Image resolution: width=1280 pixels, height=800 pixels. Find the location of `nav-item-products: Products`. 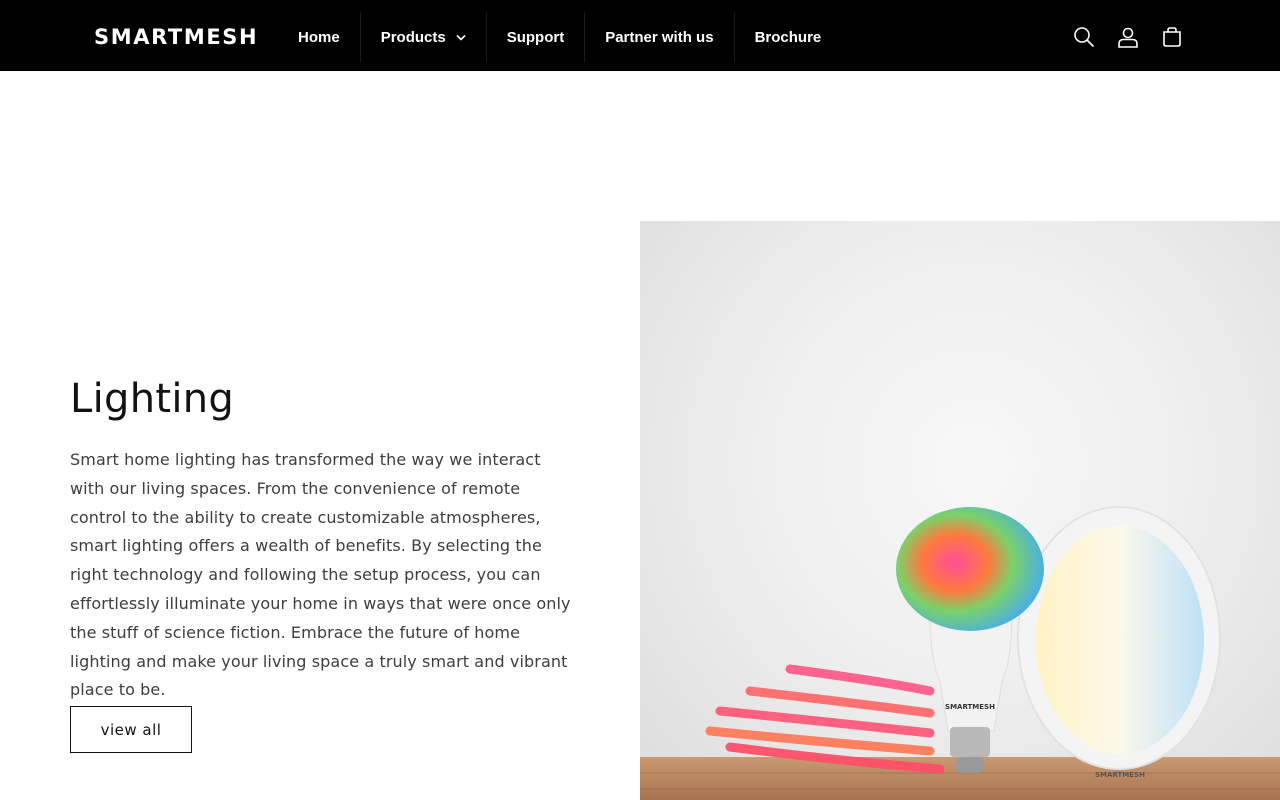

nav-item-products: Products is located at coordinates (424, 37).